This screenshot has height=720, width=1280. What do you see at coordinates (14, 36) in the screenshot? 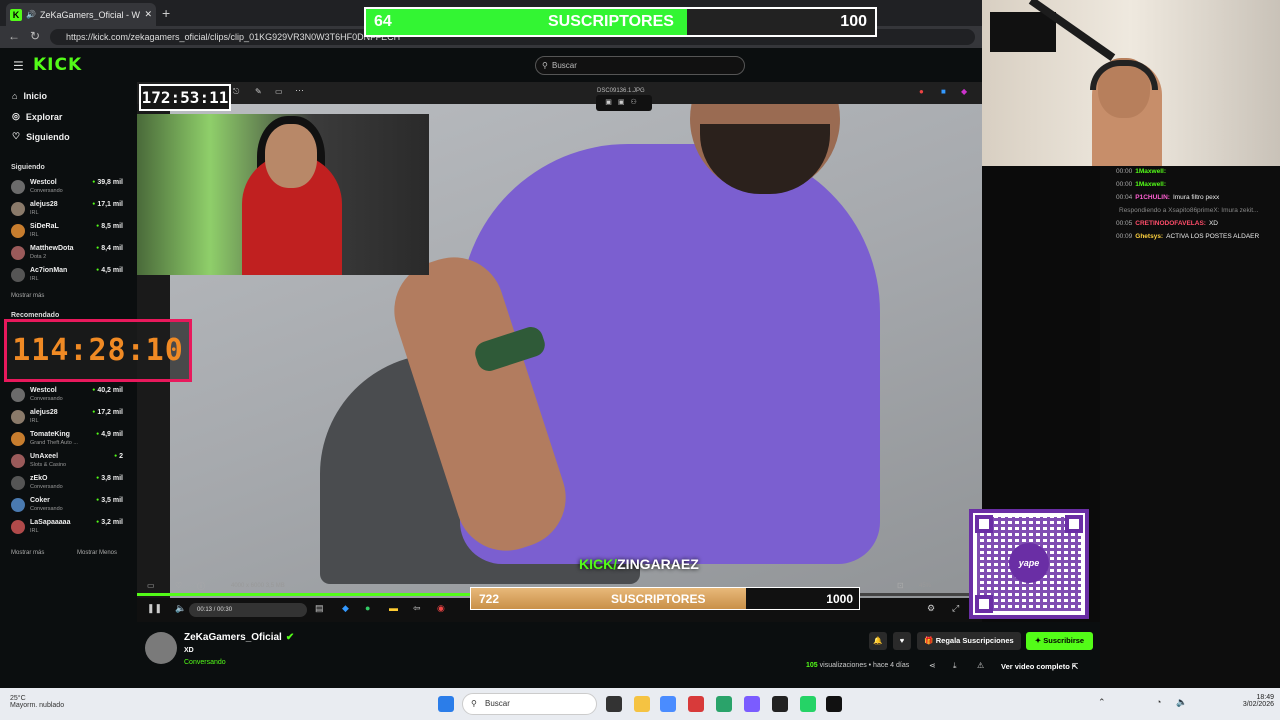
I see `back-arrow-icon: ←` at bounding box center [14, 36].